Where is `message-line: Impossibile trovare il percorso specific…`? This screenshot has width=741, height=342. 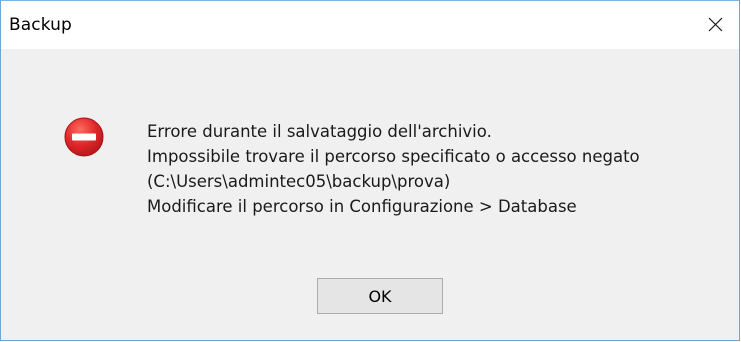
message-line: Impossibile trovare il percorso specific… is located at coordinates (393, 156).